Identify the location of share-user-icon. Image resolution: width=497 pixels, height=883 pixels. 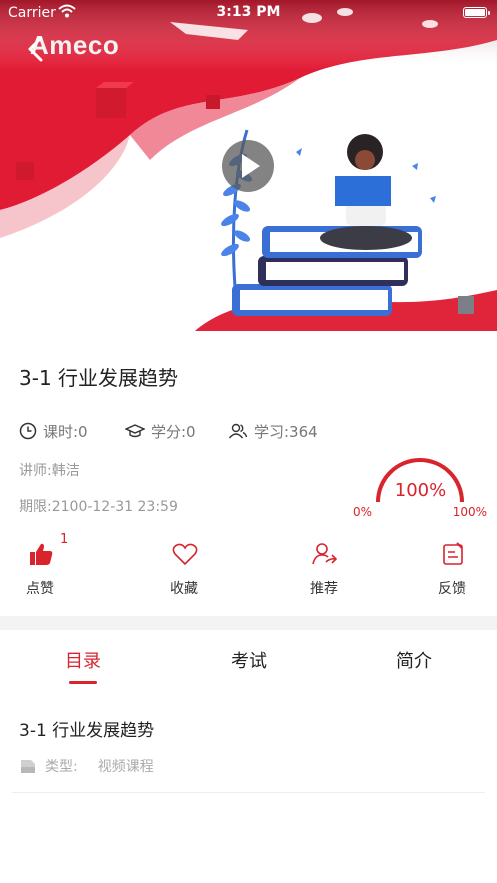
(325, 554).